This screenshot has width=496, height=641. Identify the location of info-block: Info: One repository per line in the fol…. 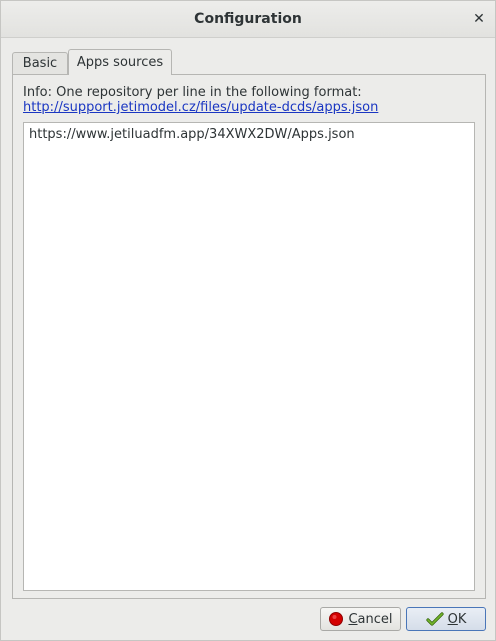
(200, 100).